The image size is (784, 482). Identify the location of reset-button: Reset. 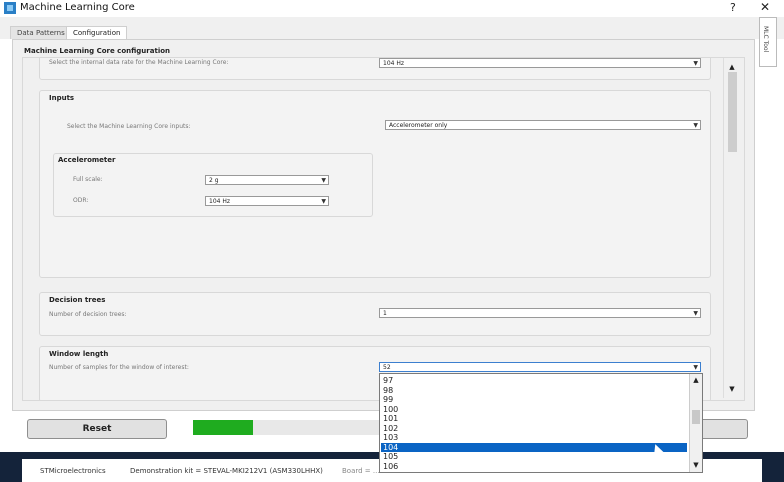
(97, 429).